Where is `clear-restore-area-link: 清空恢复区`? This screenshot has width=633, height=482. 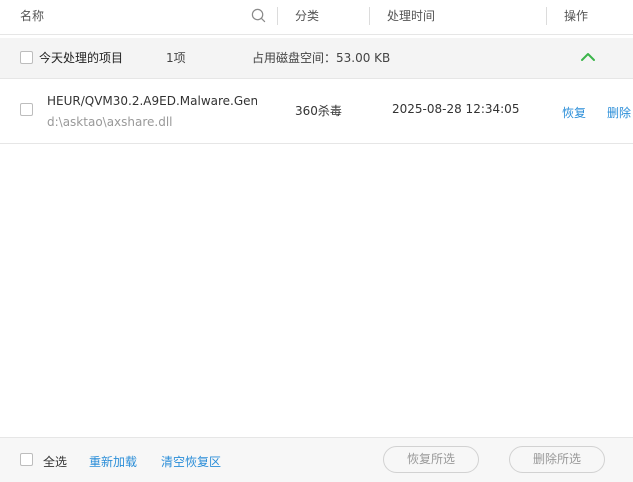
clear-restore-area-link: 清空恢复区 is located at coordinates (191, 461).